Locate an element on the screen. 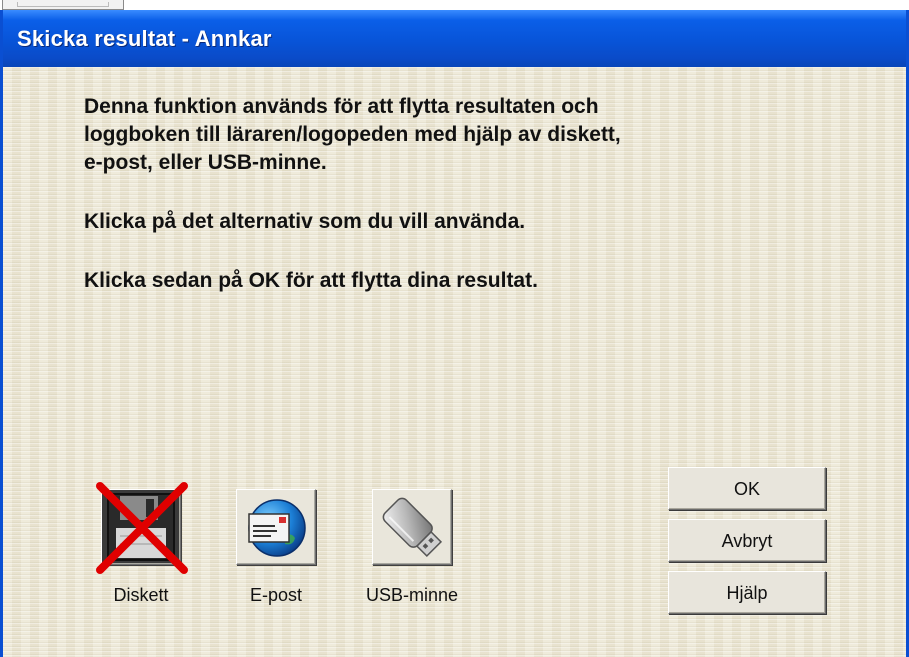 The height and width of the screenshot is (657, 909). usb-label: USB-minne is located at coordinates (412, 595).